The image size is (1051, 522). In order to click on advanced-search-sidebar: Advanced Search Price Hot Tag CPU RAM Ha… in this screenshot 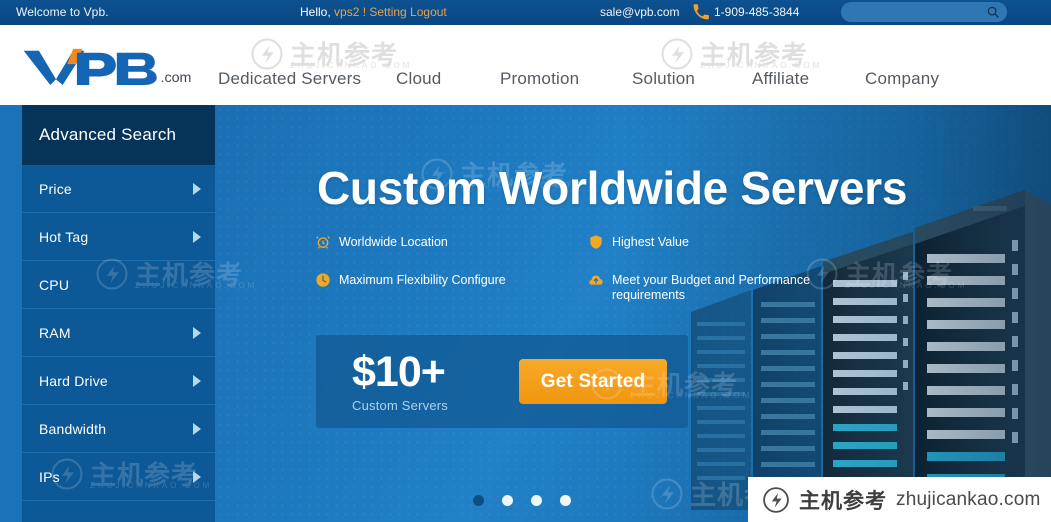, I will do `click(118, 313)`.